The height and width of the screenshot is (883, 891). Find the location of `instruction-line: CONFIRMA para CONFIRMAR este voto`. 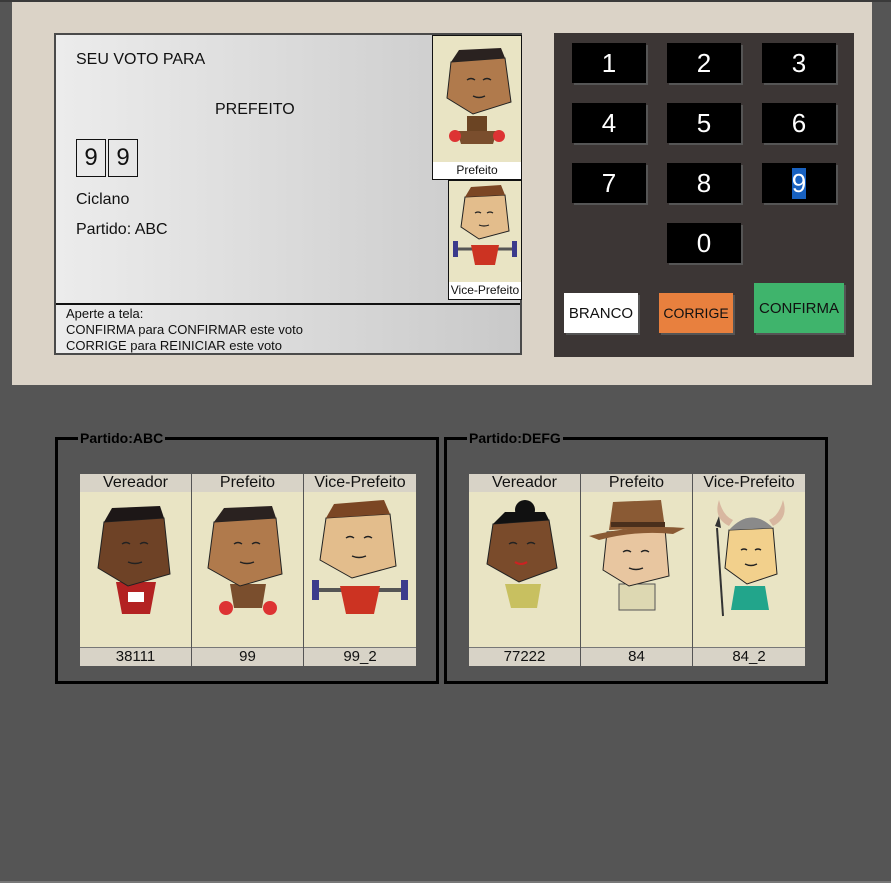

instruction-line: CONFIRMA para CONFIRMAR este voto is located at coordinates (184, 329).